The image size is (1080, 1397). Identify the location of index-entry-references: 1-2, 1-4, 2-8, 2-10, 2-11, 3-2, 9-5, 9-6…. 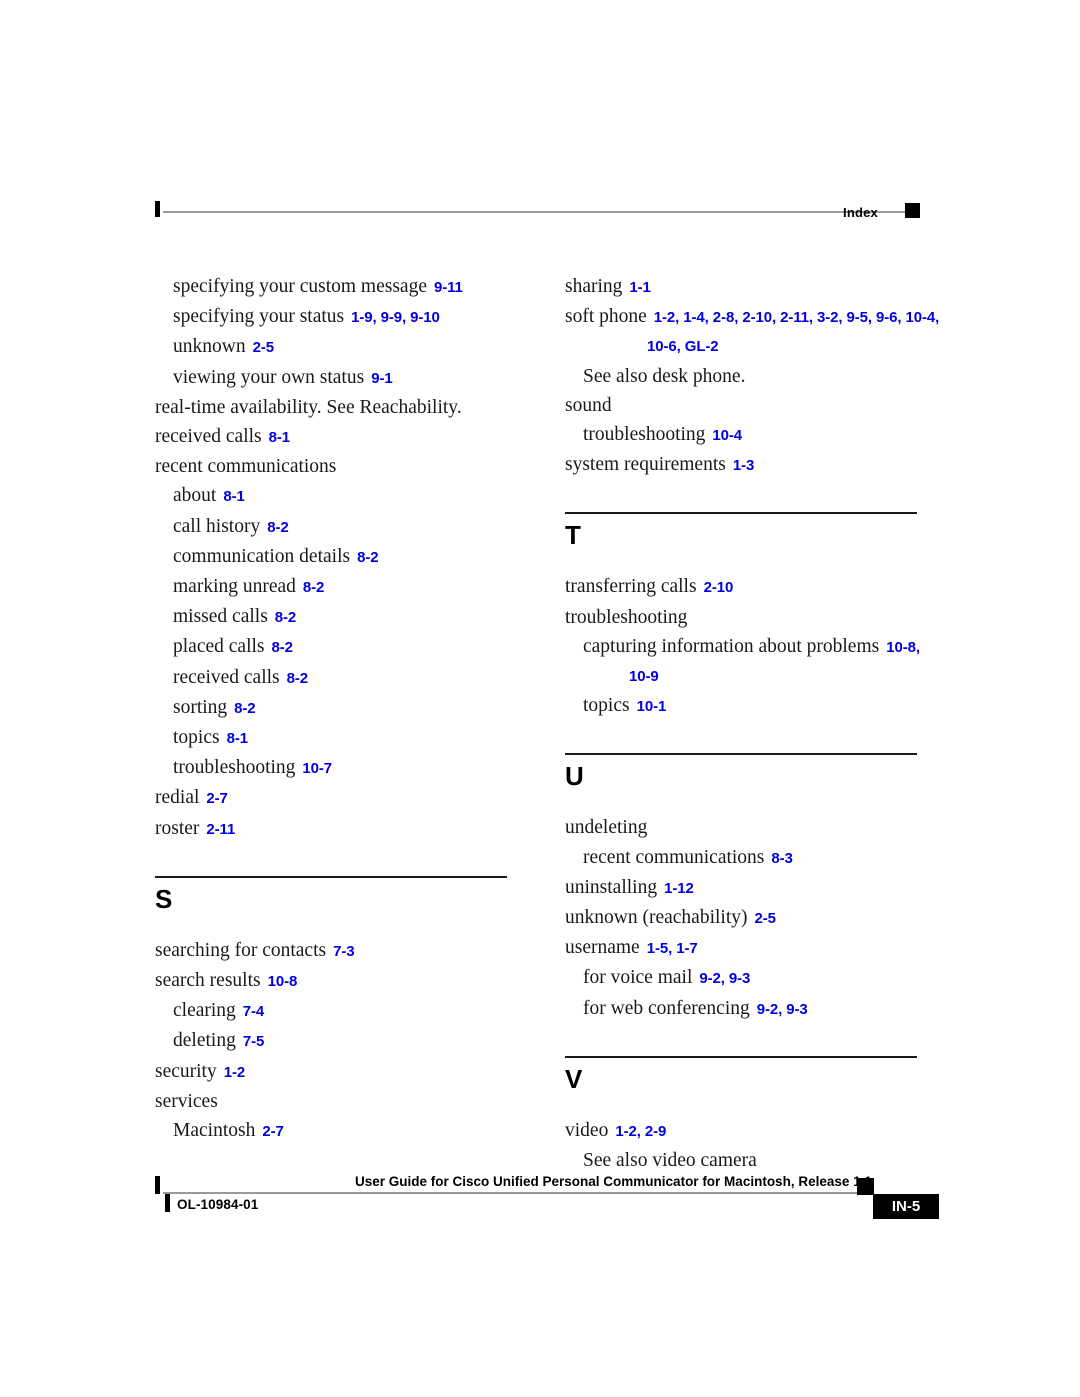
(797, 317).